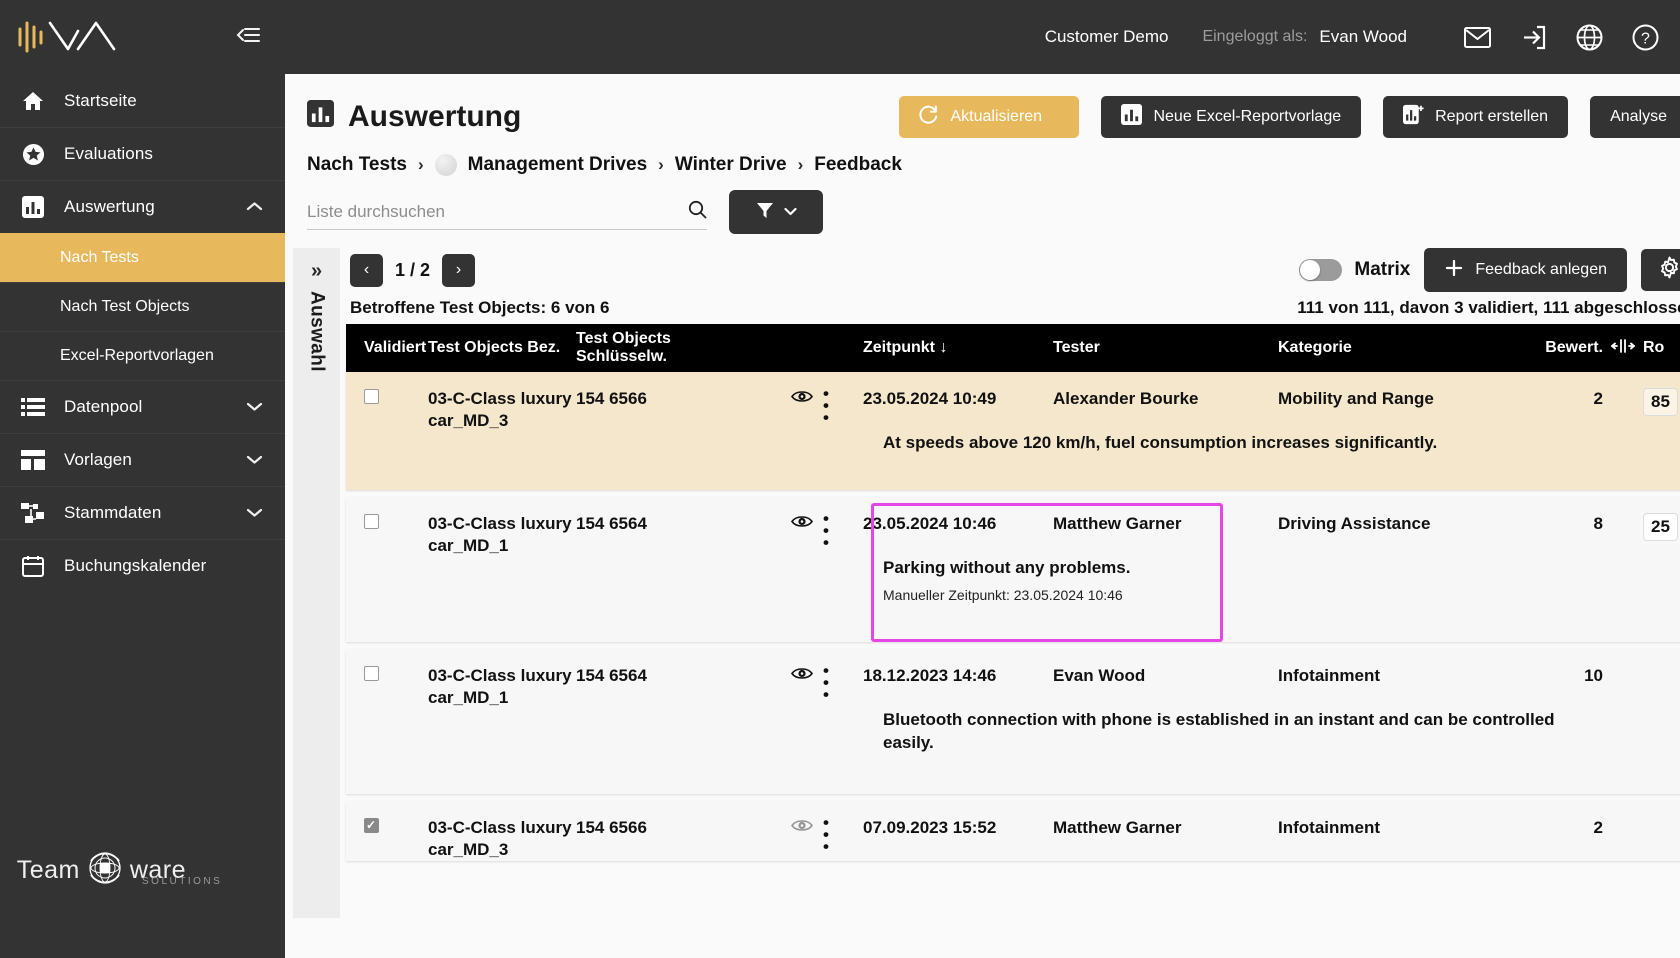 The image size is (1680, 958). Describe the element at coordinates (683, 348) in the screenshot. I see `column-header-test-objects-schluesselw: Test Objects Schlüsselw.` at that location.